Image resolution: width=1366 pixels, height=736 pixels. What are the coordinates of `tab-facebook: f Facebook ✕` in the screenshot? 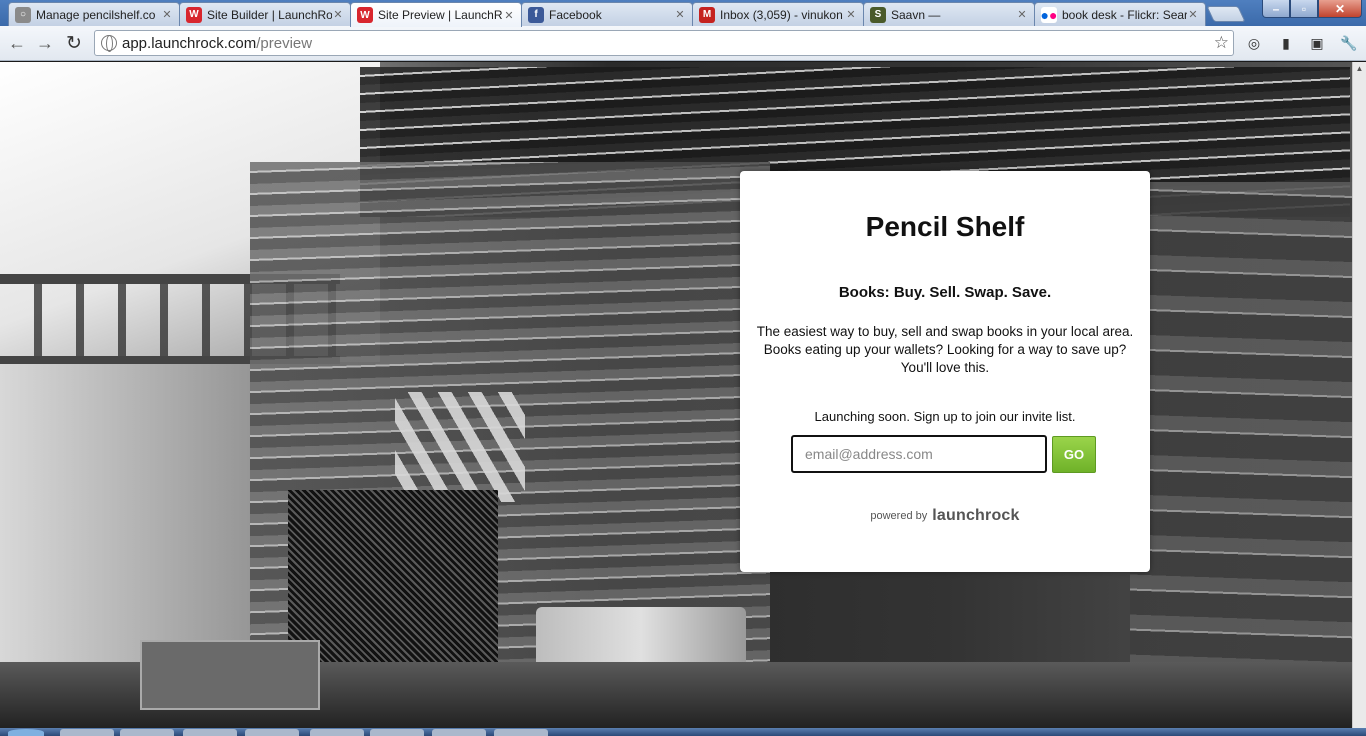 It's located at (607, 14).